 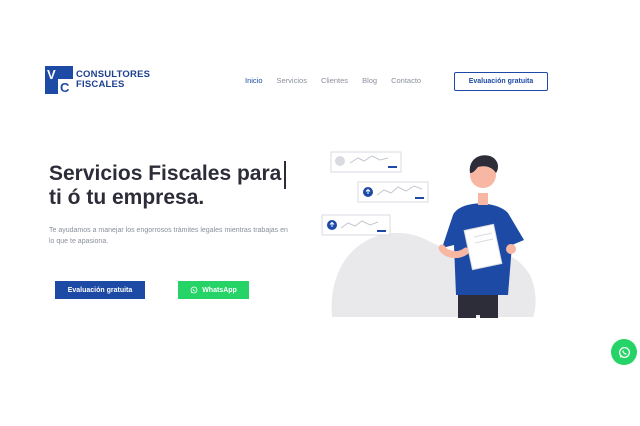 I want to click on hero-illustration, so click(x=428, y=234).